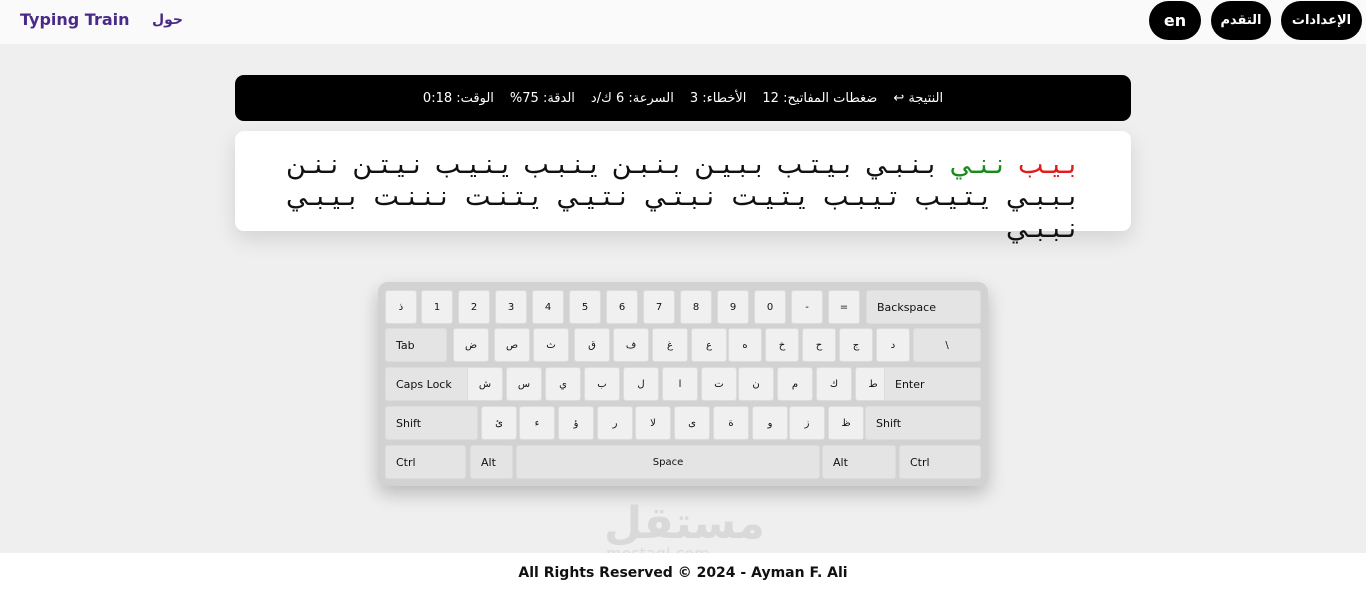 The width and height of the screenshot is (1366, 589). I want to click on key-row4-3: ؤ, so click(576, 423).